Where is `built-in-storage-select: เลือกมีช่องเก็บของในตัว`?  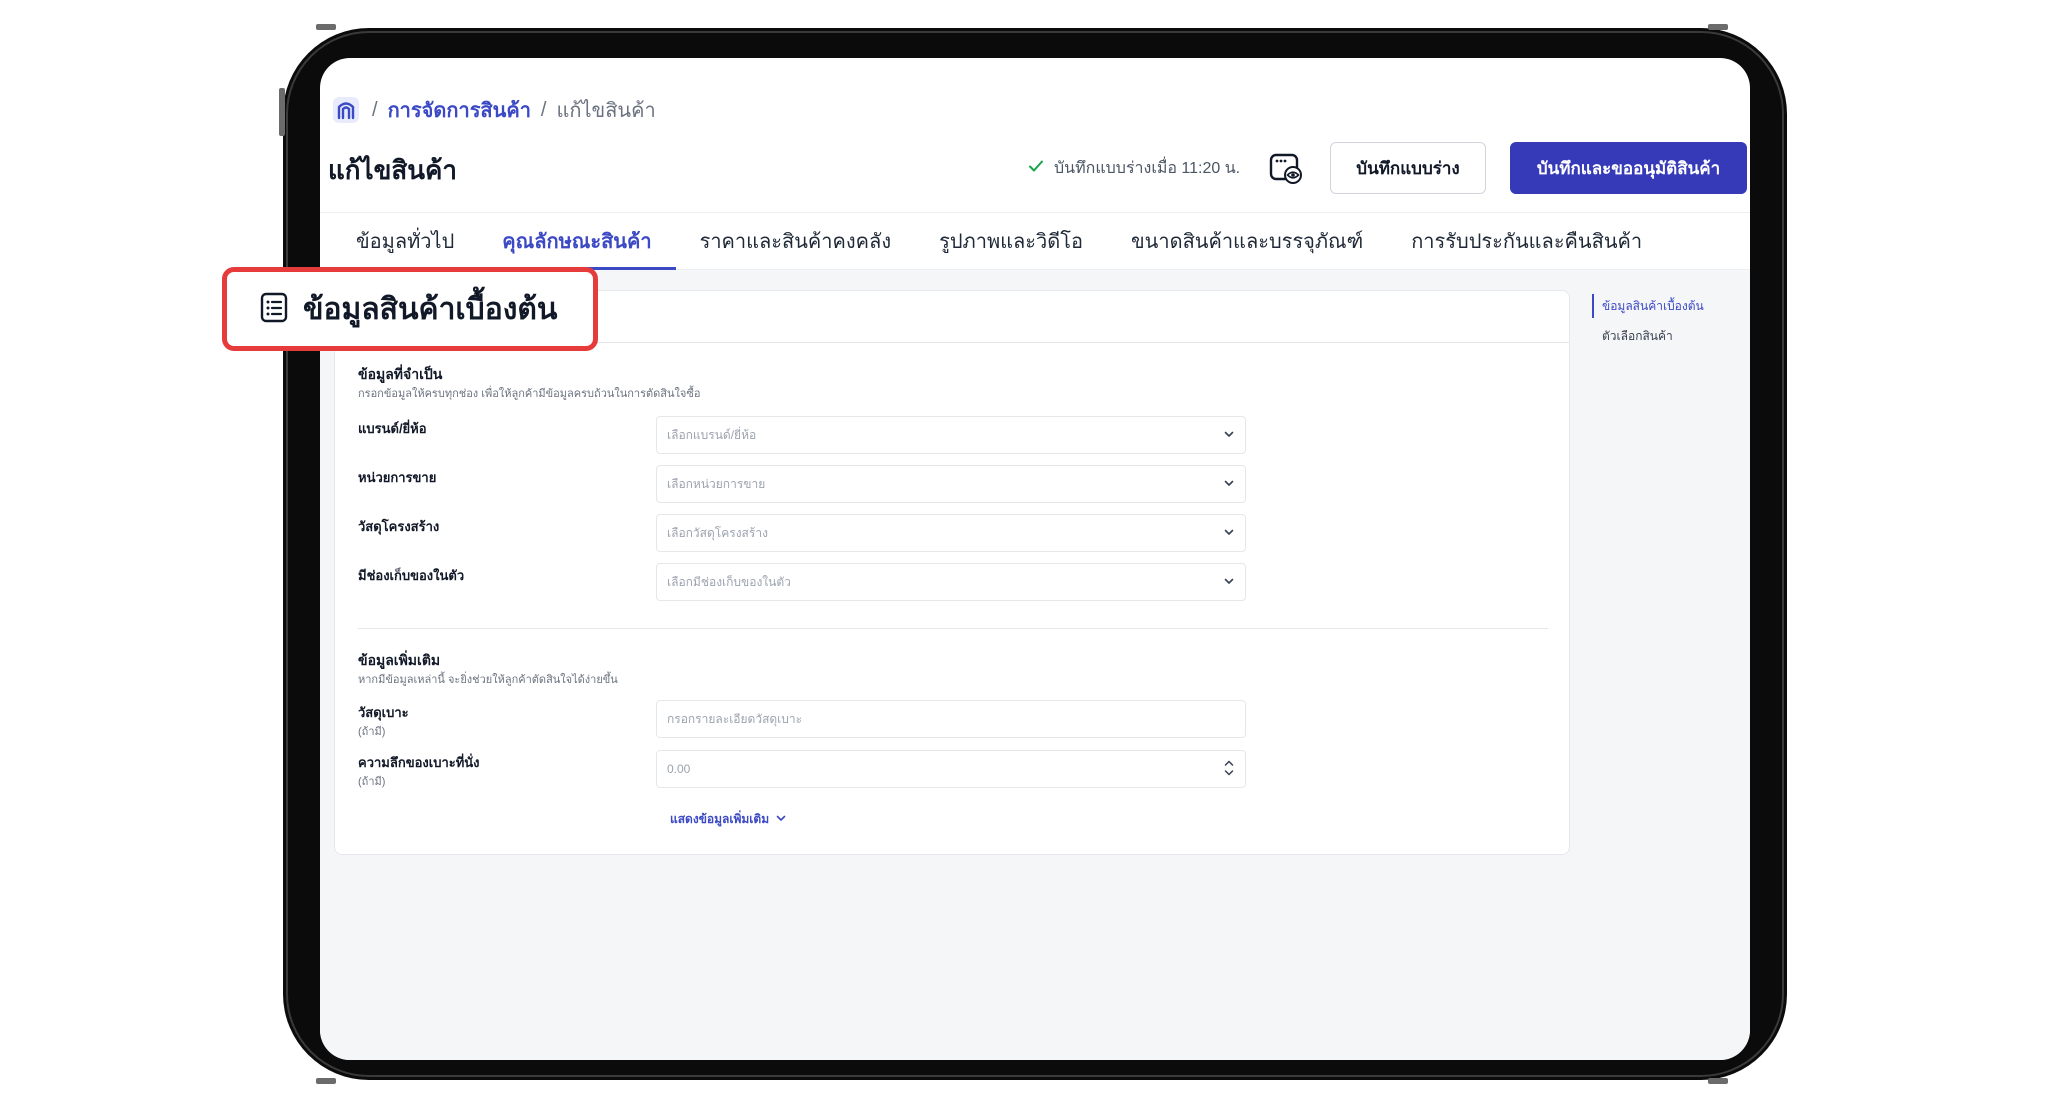 built-in-storage-select: เลือกมีช่องเก็บของในตัว is located at coordinates (951, 582).